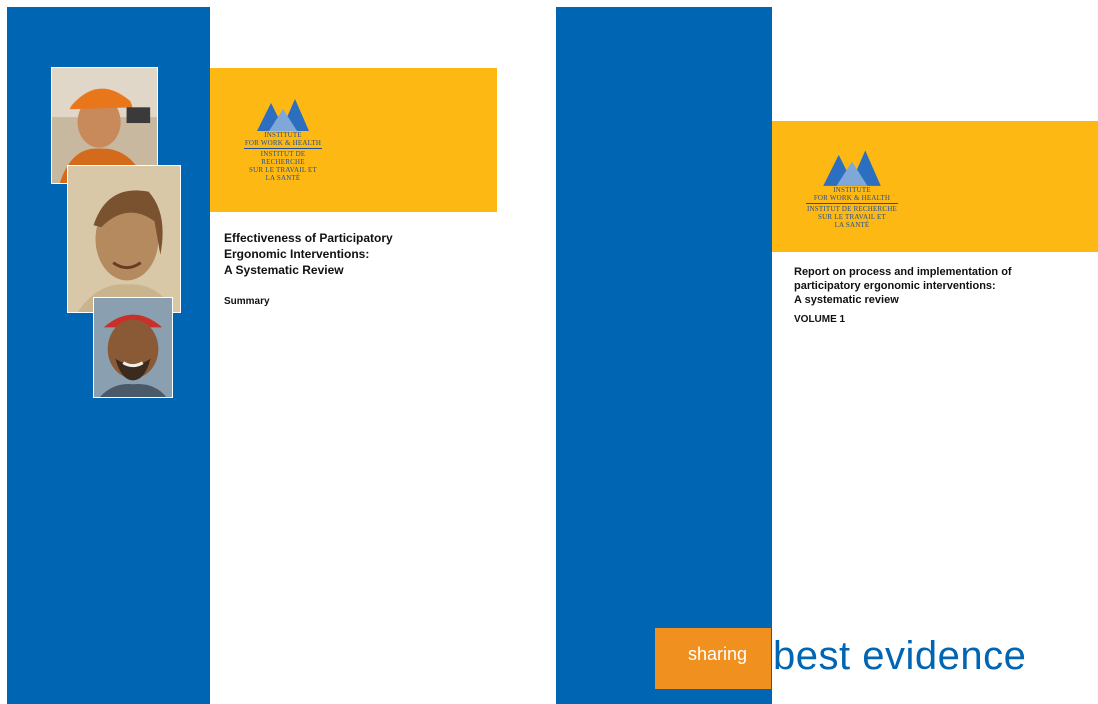  Describe the element at coordinates (903, 272) in the screenshot. I see `title-line: Report on process and implementation of` at that location.